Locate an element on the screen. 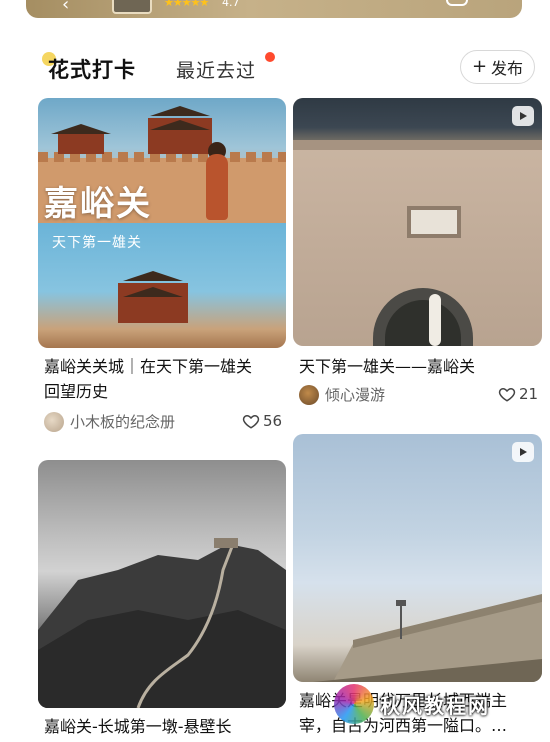 The height and width of the screenshot is (742, 550). poi-header-strip: ‹ ★★★★★ 4.7 is located at coordinates (274, 9).